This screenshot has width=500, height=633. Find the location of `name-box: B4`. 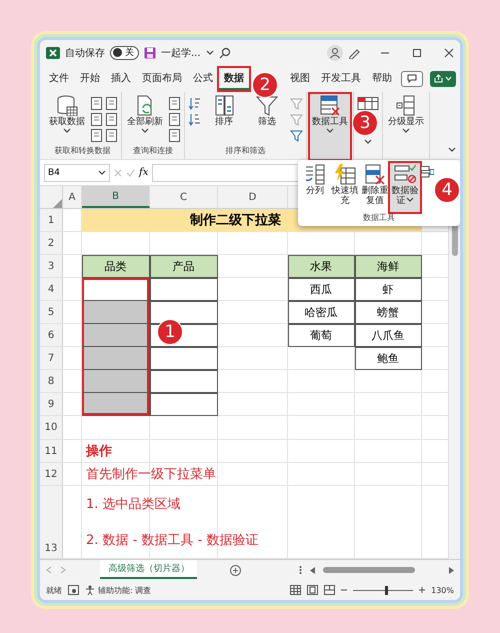

name-box: B4 is located at coordinates (77, 173).